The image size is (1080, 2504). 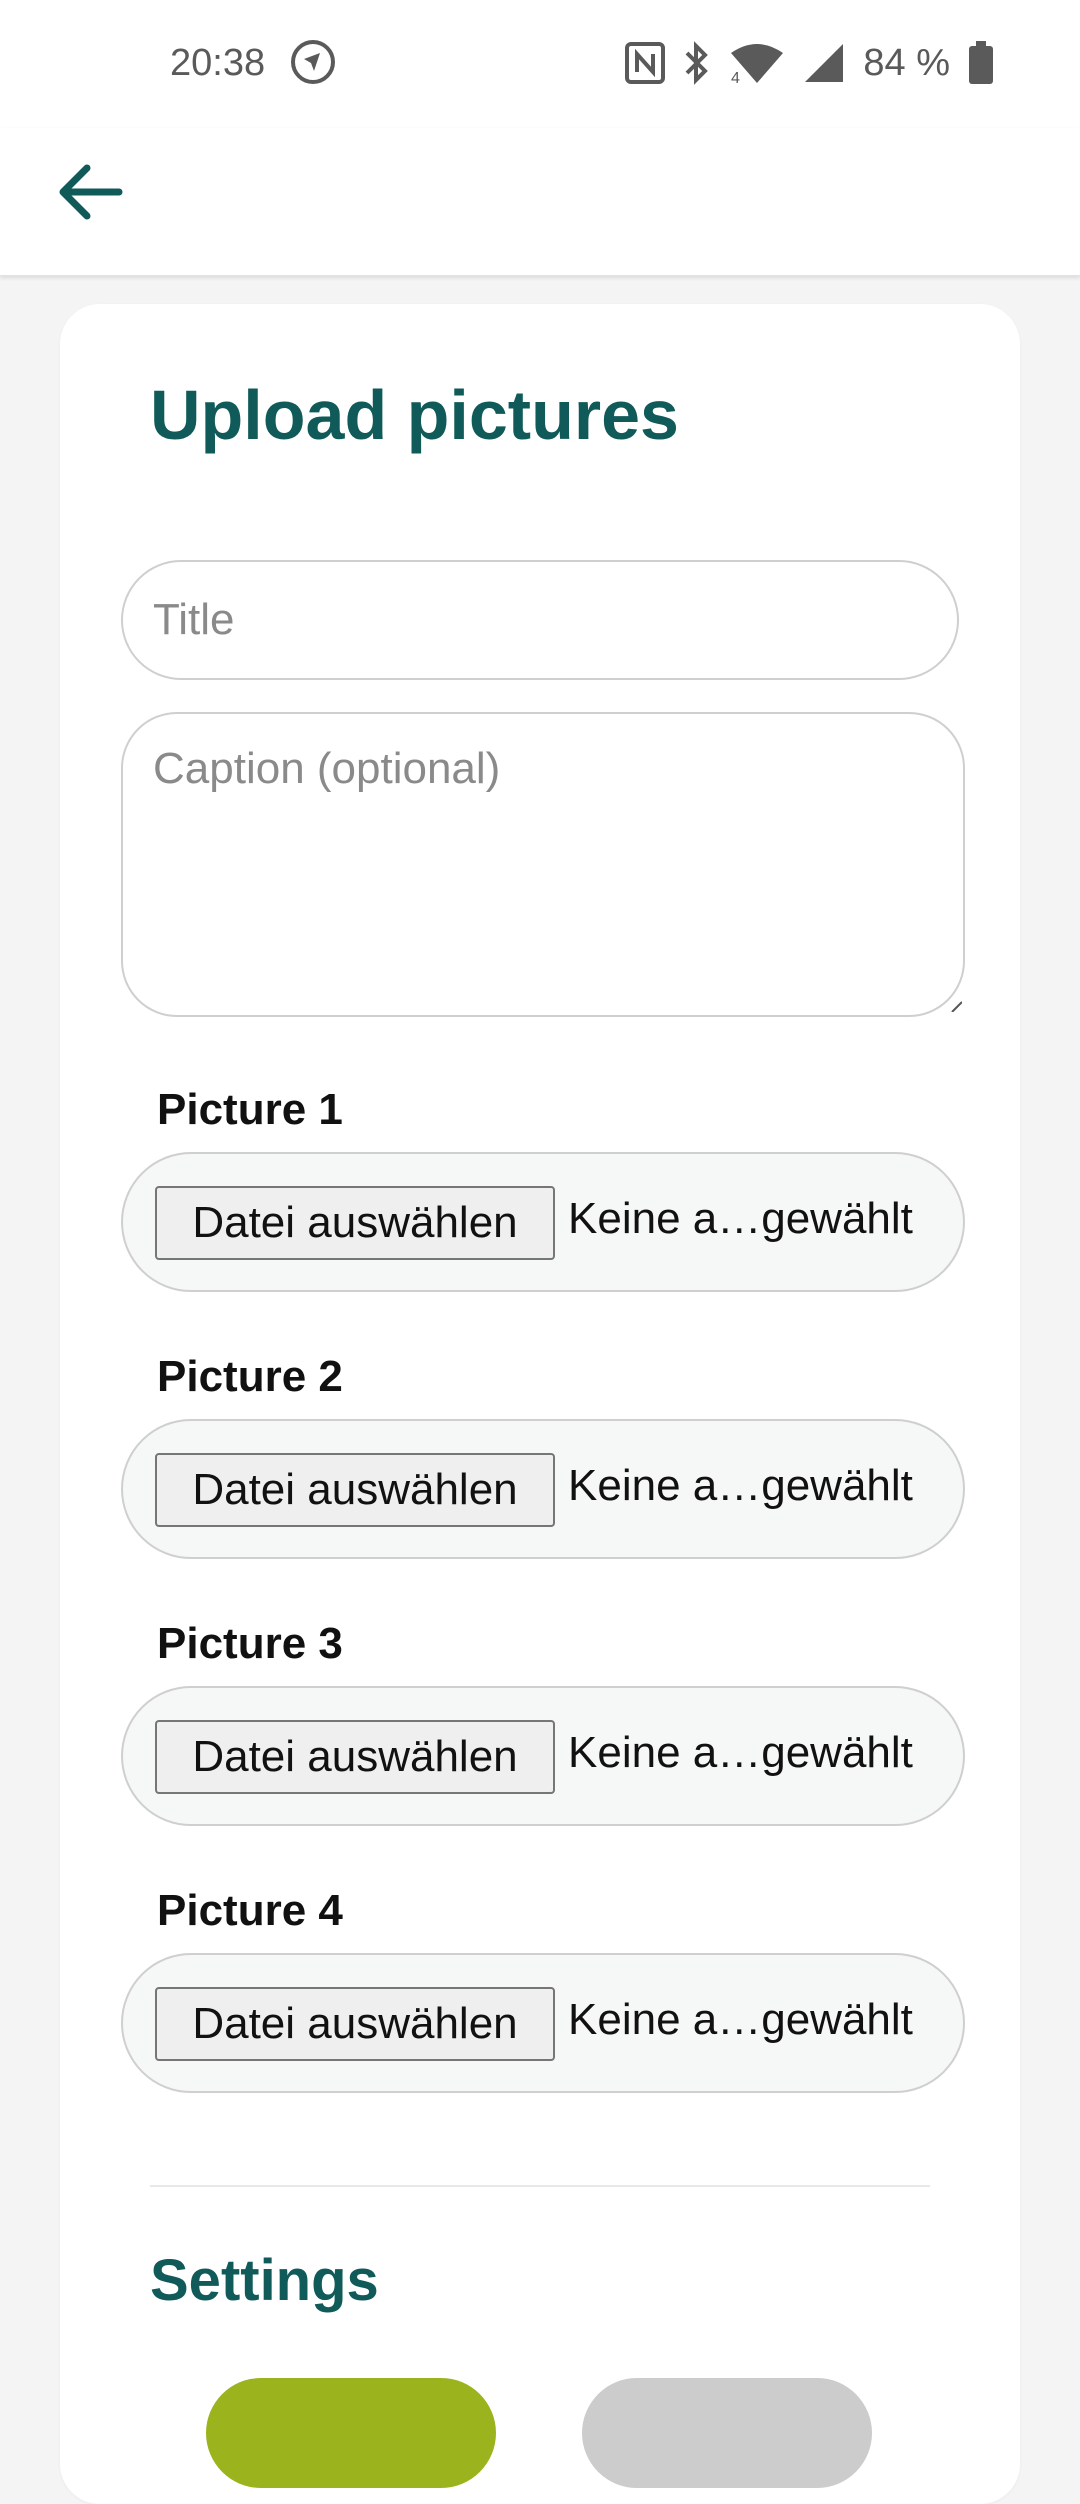 What do you see at coordinates (735, 77) in the screenshot?
I see `svg-text: 4` at bounding box center [735, 77].